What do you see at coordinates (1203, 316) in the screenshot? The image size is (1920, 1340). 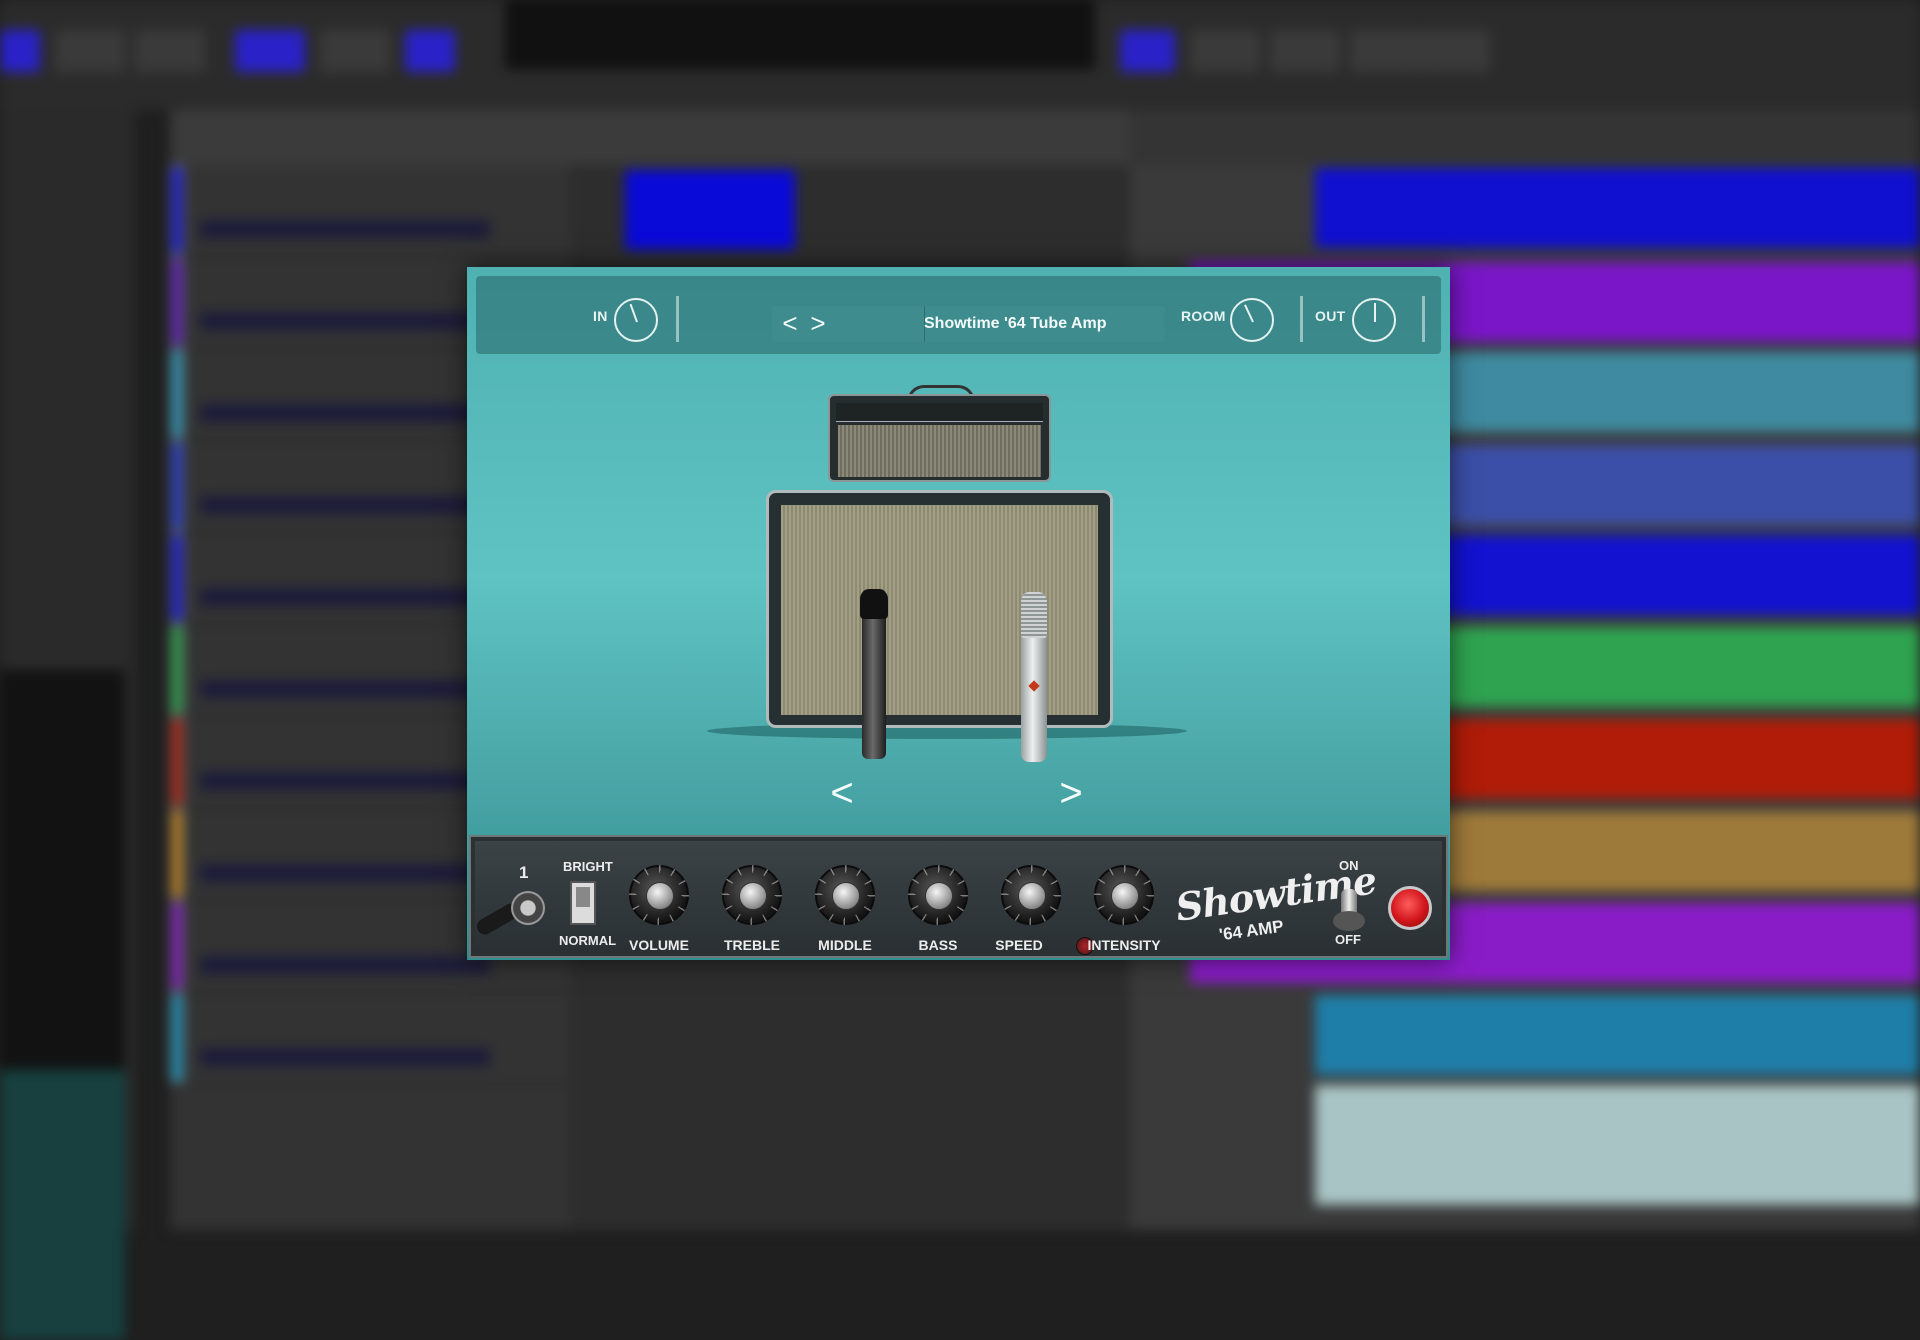 I see `room-label: ROOM` at bounding box center [1203, 316].